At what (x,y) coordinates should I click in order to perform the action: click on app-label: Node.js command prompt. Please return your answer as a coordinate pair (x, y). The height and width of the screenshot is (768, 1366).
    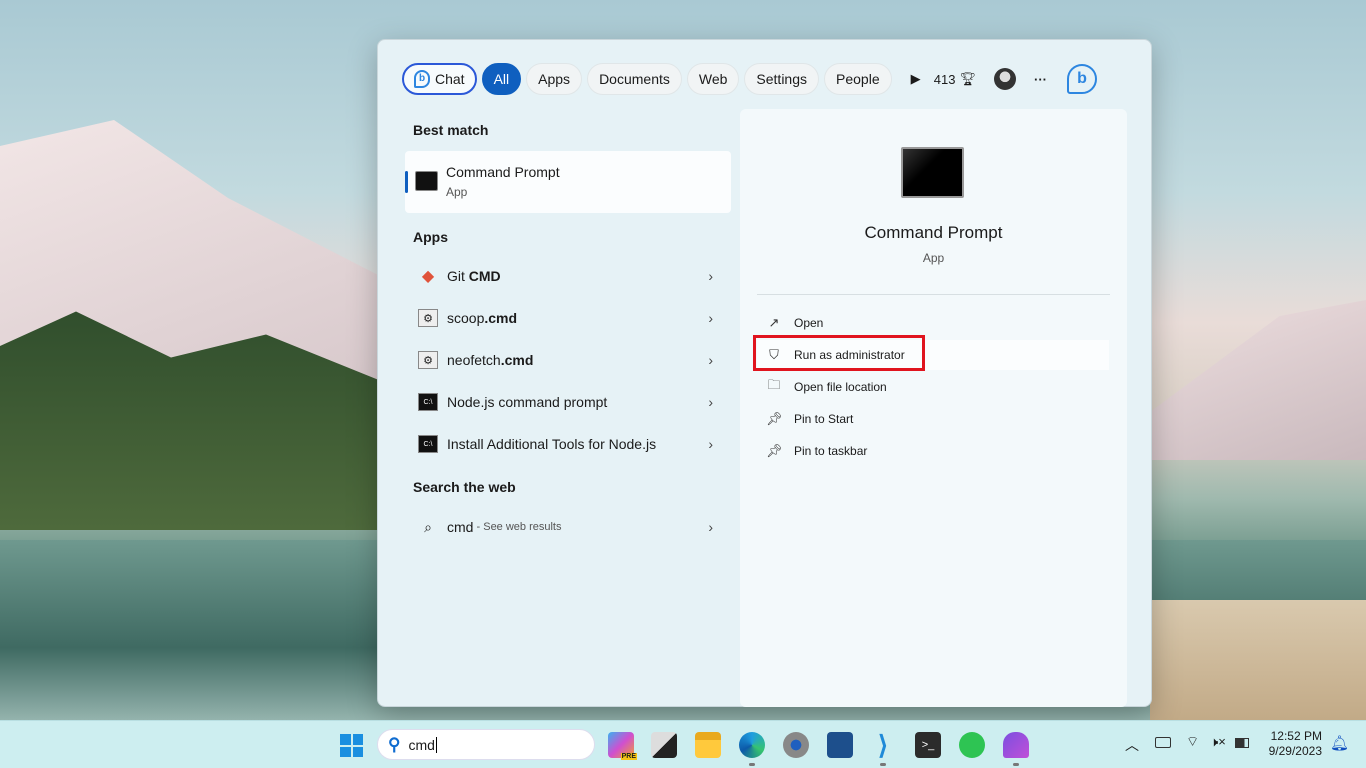
    Looking at the image, I should click on (527, 402).